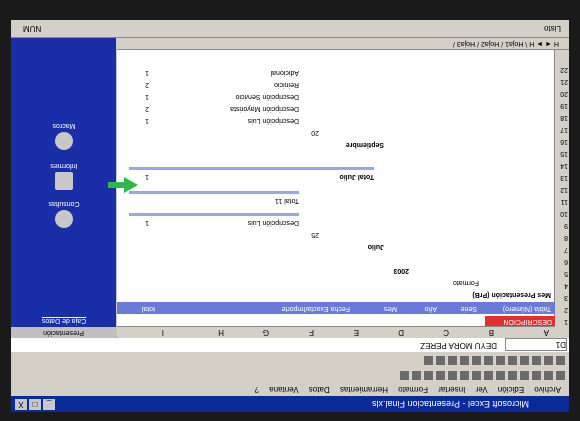 This screenshot has width=580, height=421. I want to click on minimize-button: _, so click(49, 404).